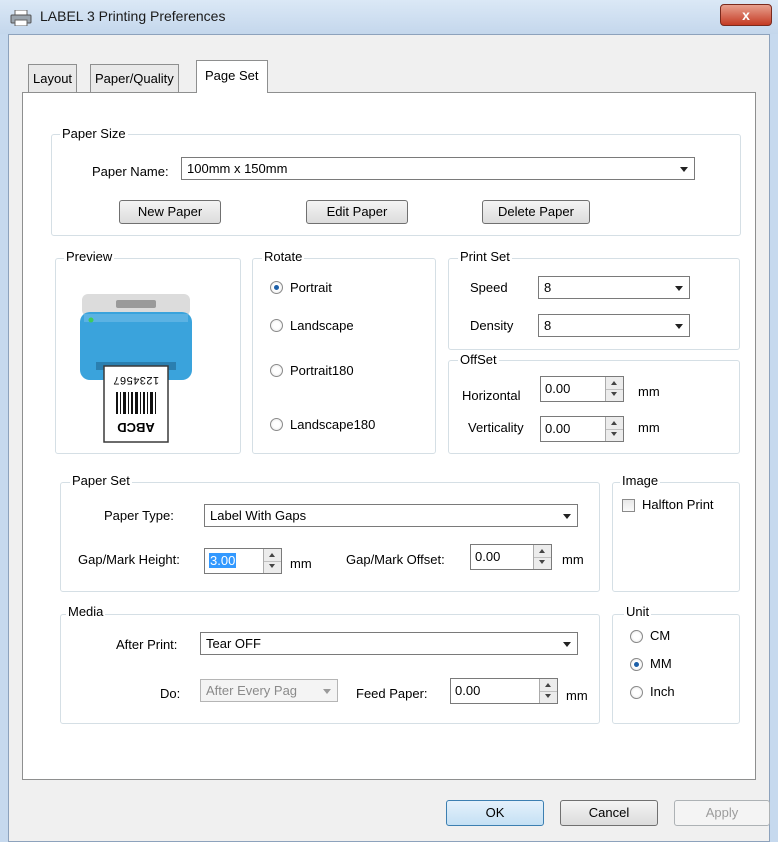  What do you see at coordinates (147, 644) in the screenshot?
I see `after-print-label: After Print:` at bounding box center [147, 644].